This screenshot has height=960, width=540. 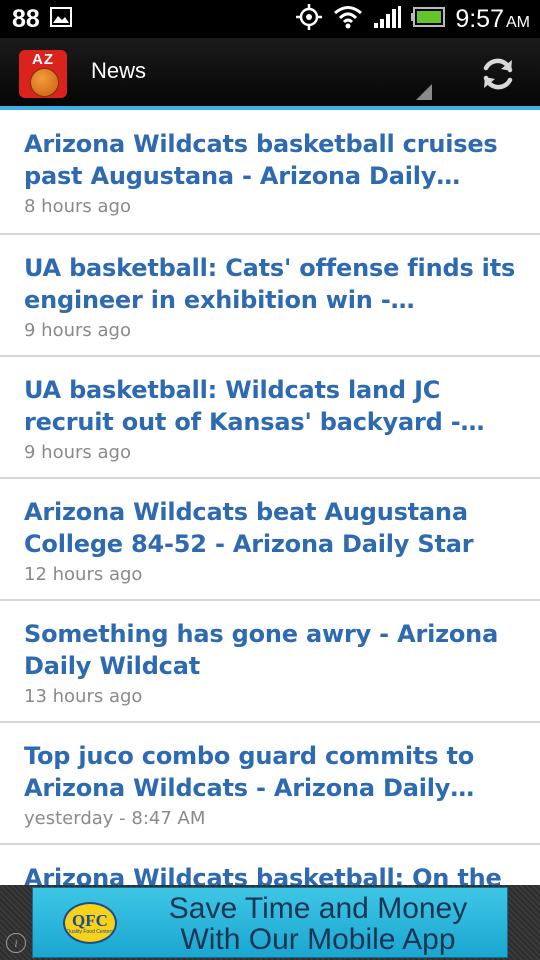 What do you see at coordinates (518, 22) in the screenshot?
I see `clock-ampm: AM` at bounding box center [518, 22].